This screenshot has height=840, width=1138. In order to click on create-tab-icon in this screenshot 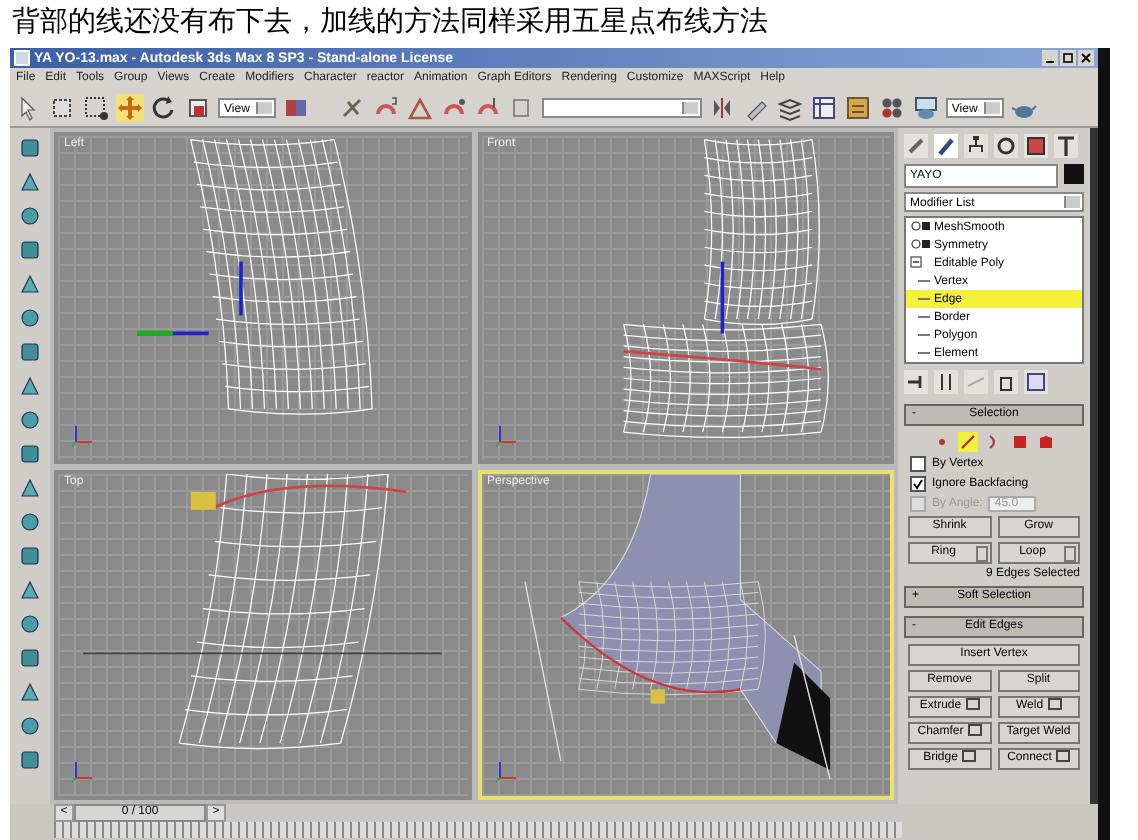, I will do `click(916, 146)`.